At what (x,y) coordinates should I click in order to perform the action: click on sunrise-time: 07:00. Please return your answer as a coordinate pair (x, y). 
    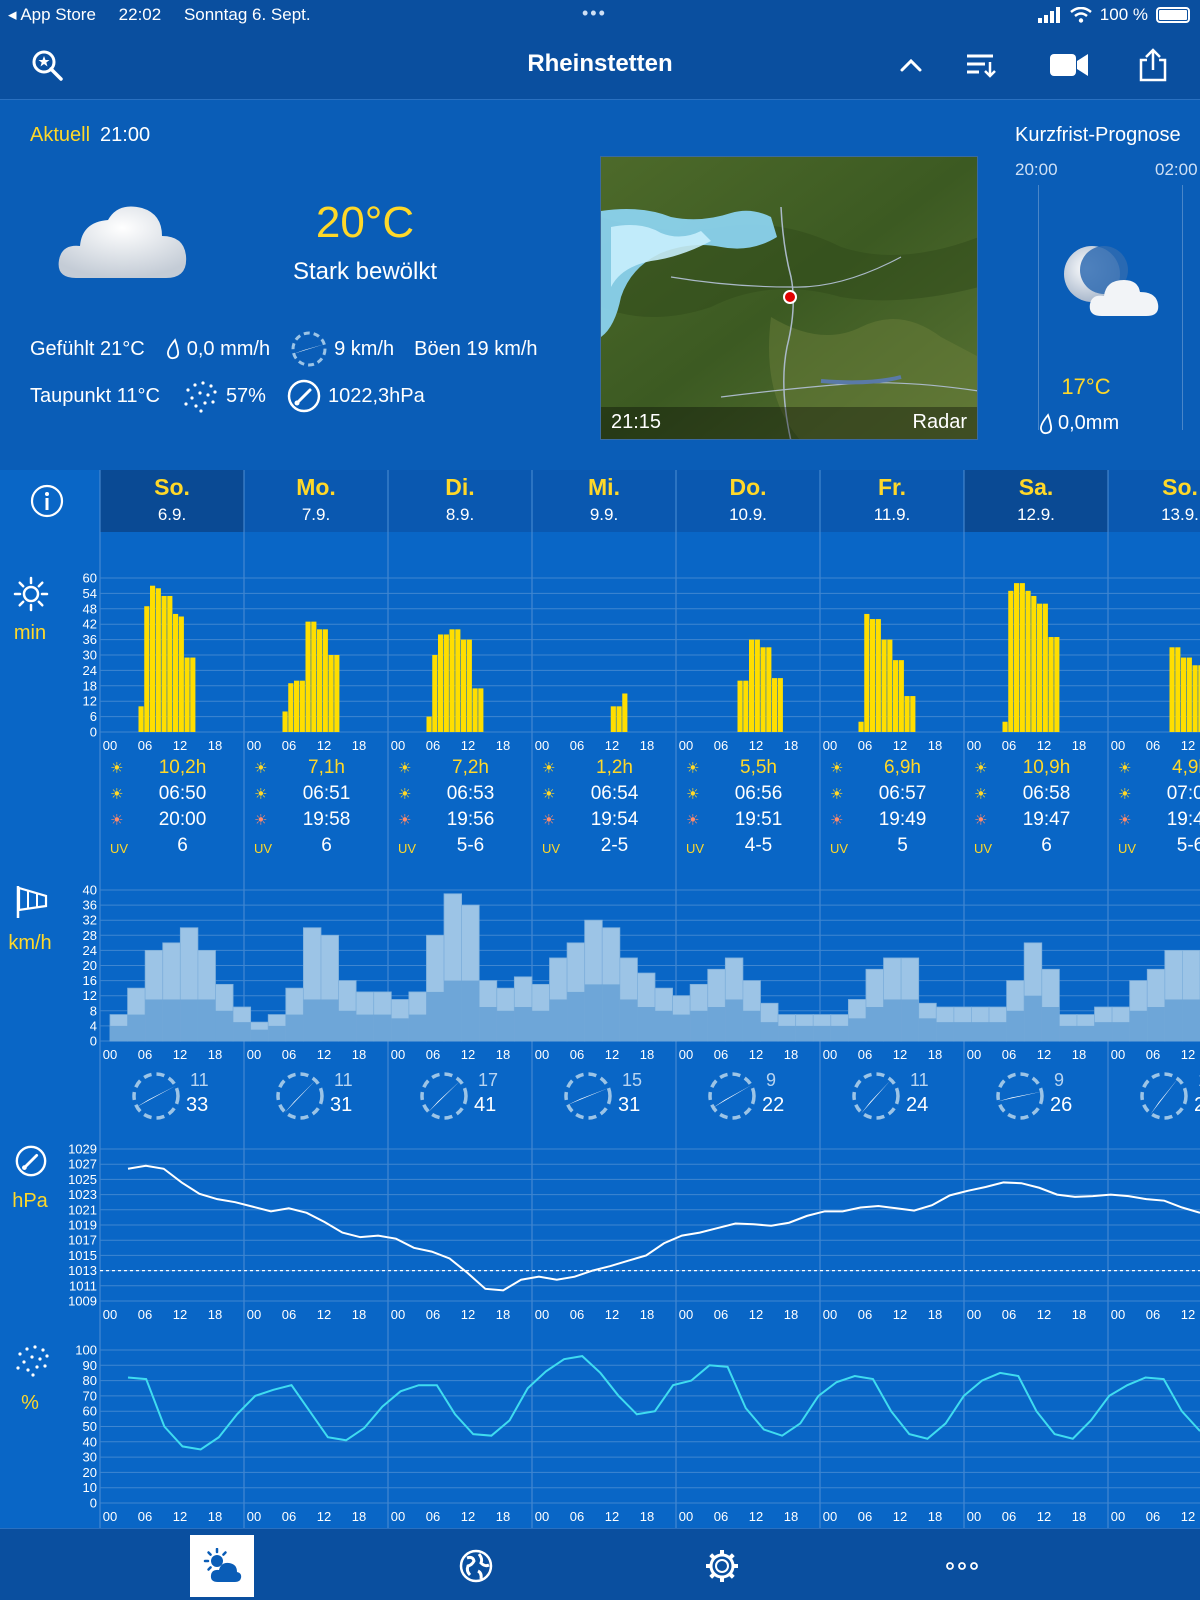
    Looking at the image, I should click on (1183, 793).